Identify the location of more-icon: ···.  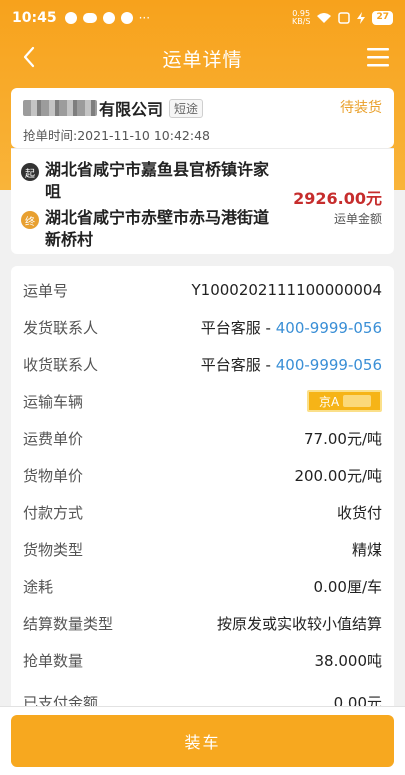
(144, 18).